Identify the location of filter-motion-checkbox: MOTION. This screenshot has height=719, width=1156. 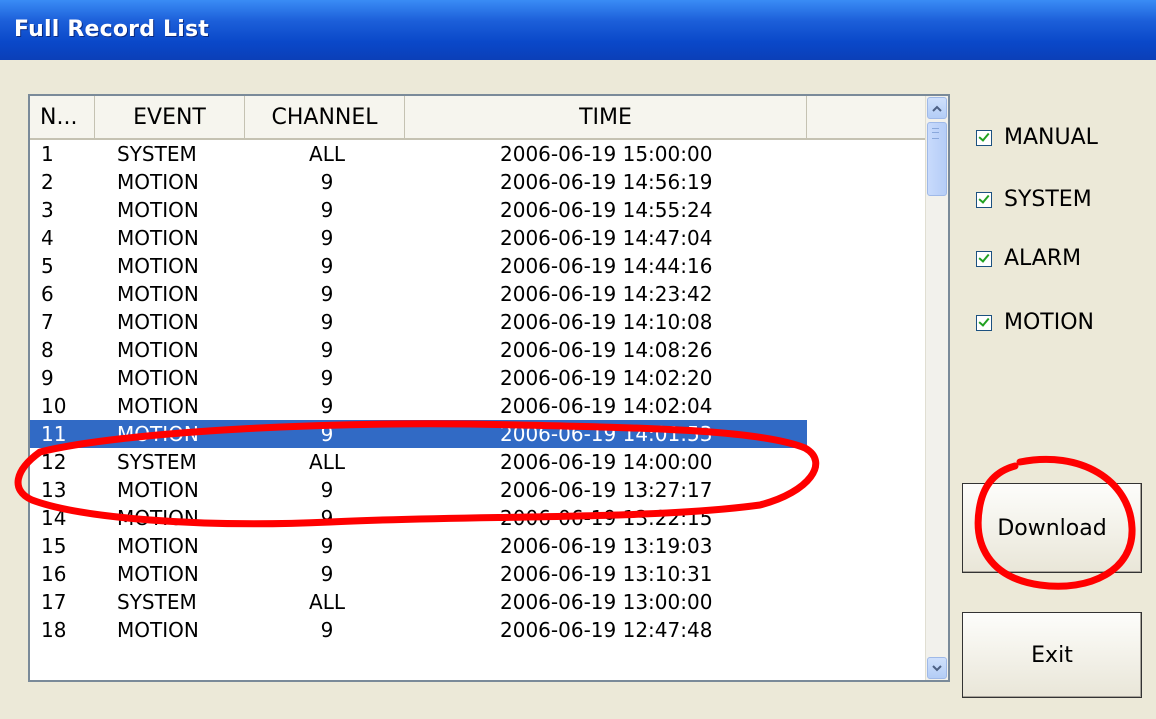
(1035, 322).